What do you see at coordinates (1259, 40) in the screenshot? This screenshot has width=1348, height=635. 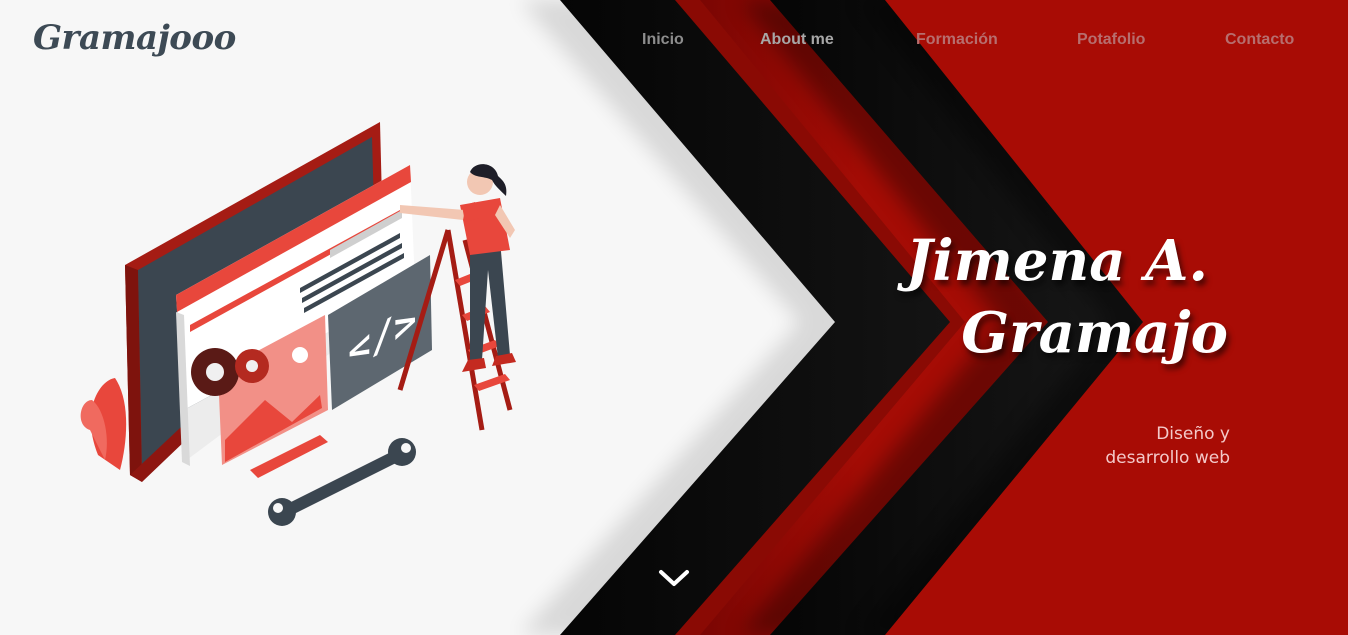 I see `nav-item-contacto: Contacto` at bounding box center [1259, 40].